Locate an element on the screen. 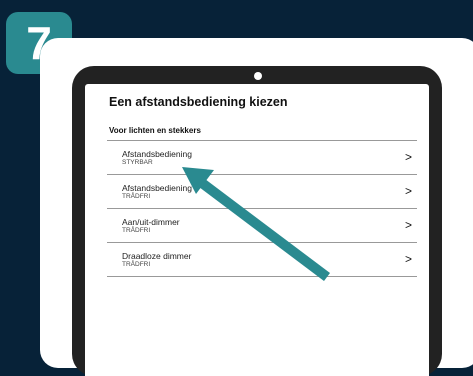 The image size is (473, 376). list-item-tradfri-remote: Afstandsbediening TRÅDFRI > is located at coordinates (262, 192).